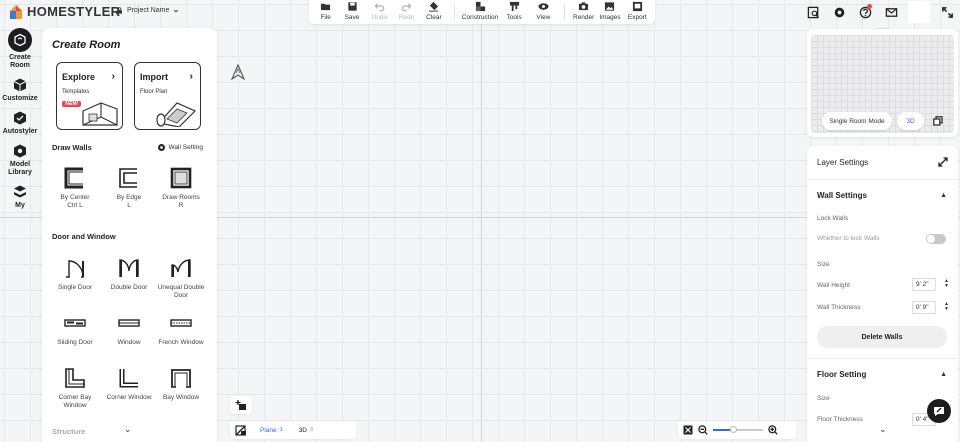  I want to click on zoom-slider-handle, so click(733, 429).